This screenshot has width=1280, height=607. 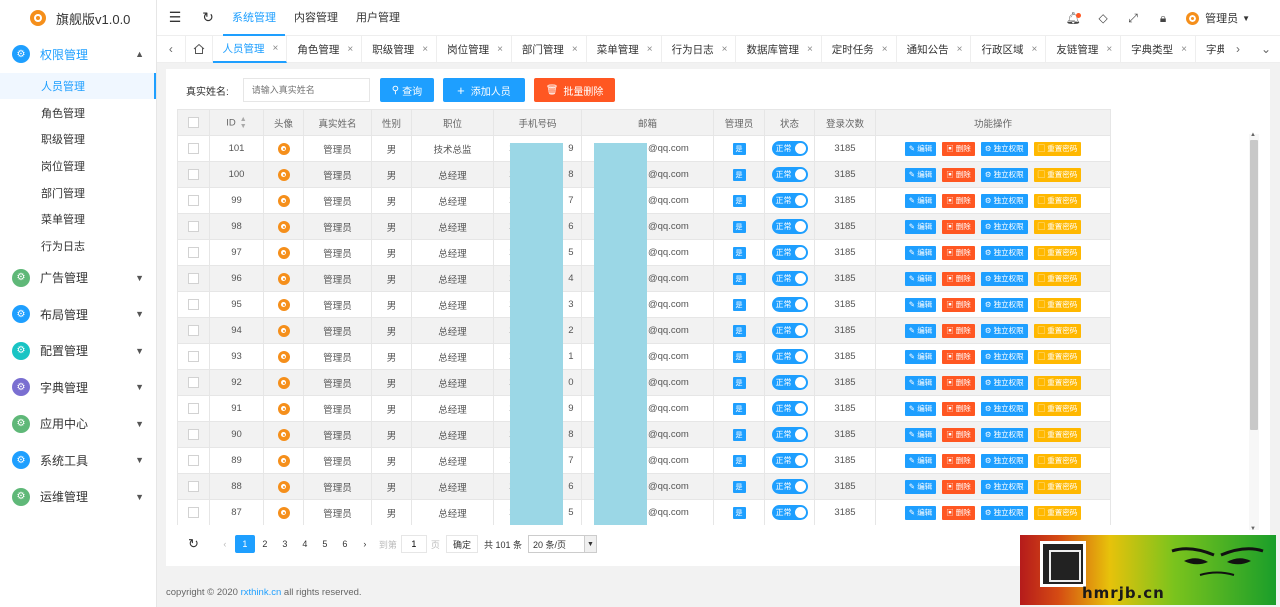 I want to click on page-number: 4, so click(x=305, y=544).